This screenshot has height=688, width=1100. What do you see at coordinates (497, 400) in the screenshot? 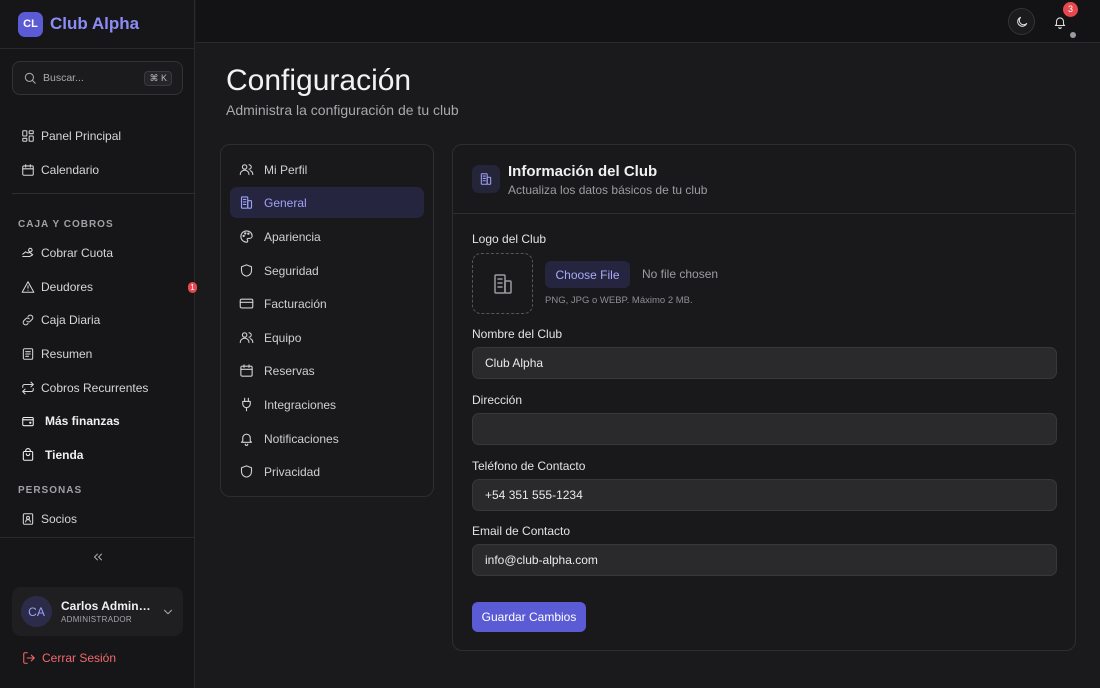
I see `address-label: Dirección` at bounding box center [497, 400].